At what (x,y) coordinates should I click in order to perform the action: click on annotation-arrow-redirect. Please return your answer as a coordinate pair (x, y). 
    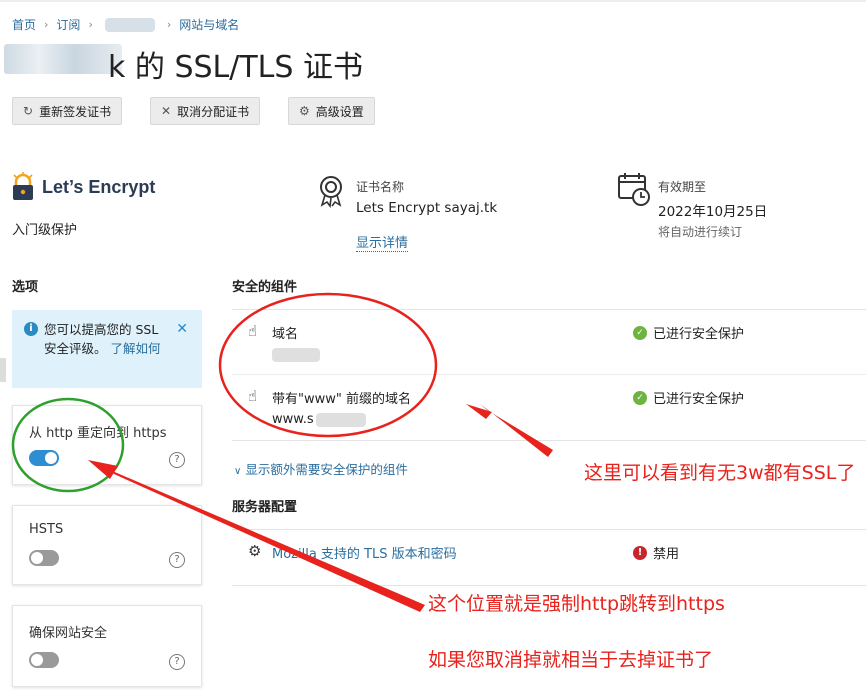
    Looking at the image, I should click on (264, 539).